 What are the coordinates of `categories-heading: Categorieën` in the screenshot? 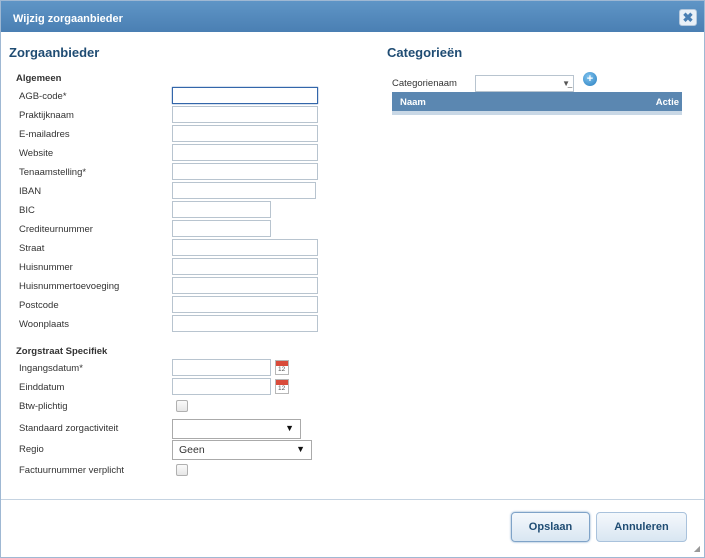 It's located at (425, 52).